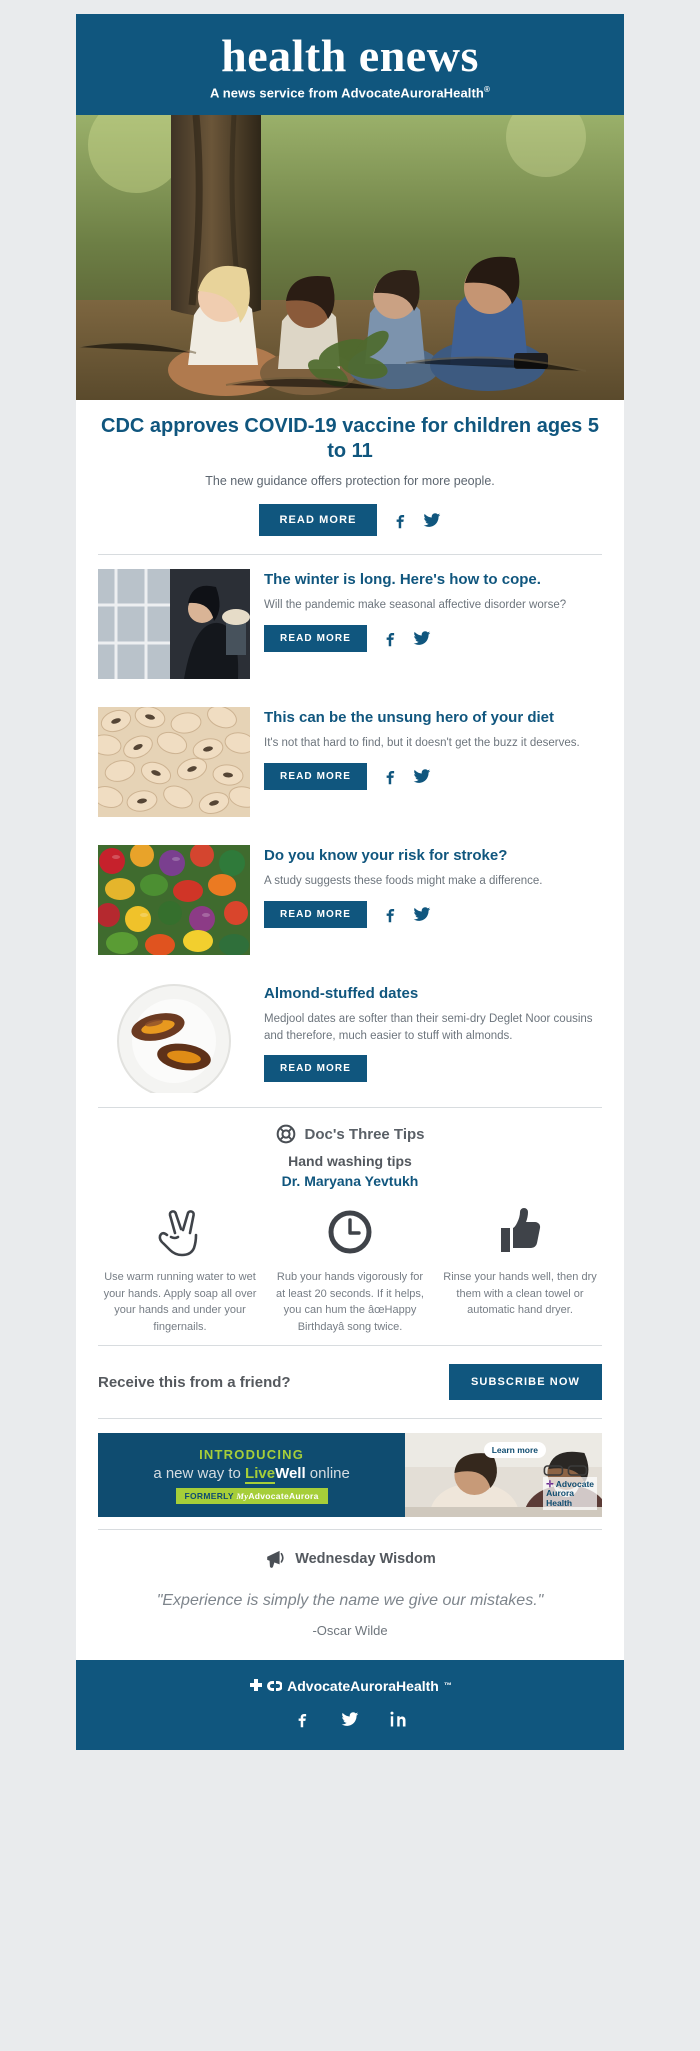  What do you see at coordinates (433, 718) in the screenshot?
I see `article-title: This can be the unsung hero of your diet` at bounding box center [433, 718].